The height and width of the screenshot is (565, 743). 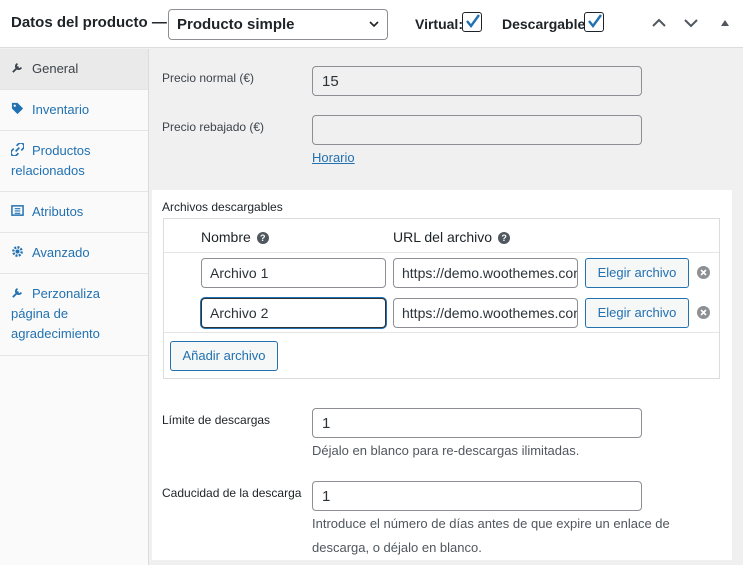 I want to click on tab-thank-you-page: Perzonaliza página de agradecimiento, so click(x=74, y=315).